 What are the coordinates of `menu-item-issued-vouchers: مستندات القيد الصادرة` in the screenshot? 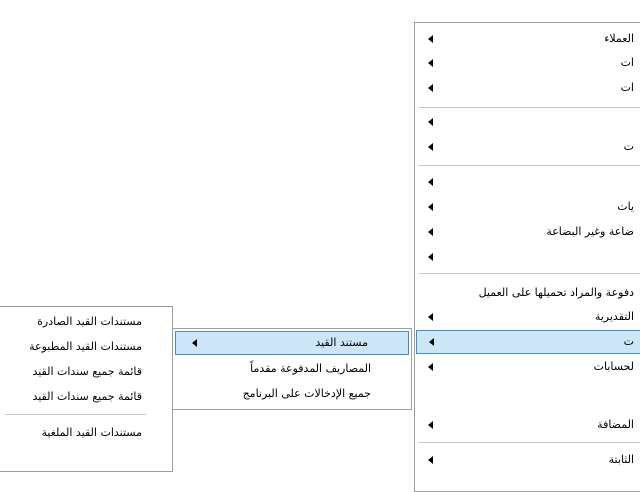 It's located at (86, 322).